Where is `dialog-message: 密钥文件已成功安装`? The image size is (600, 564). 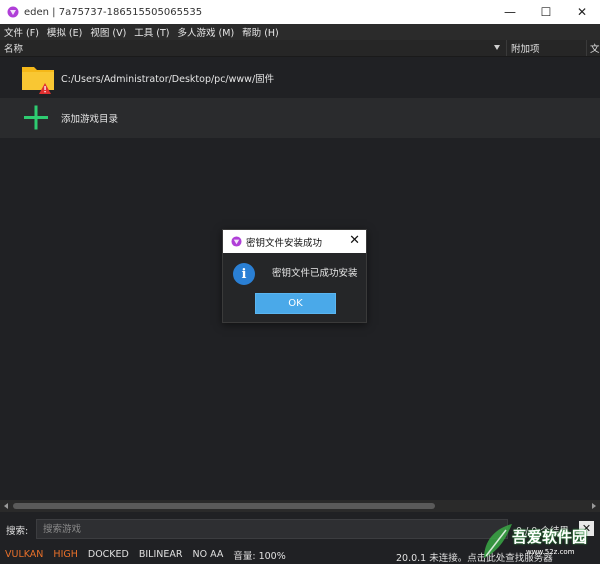 dialog-message: 密钥文件已成功安装 is located at coordinates (315, 273).